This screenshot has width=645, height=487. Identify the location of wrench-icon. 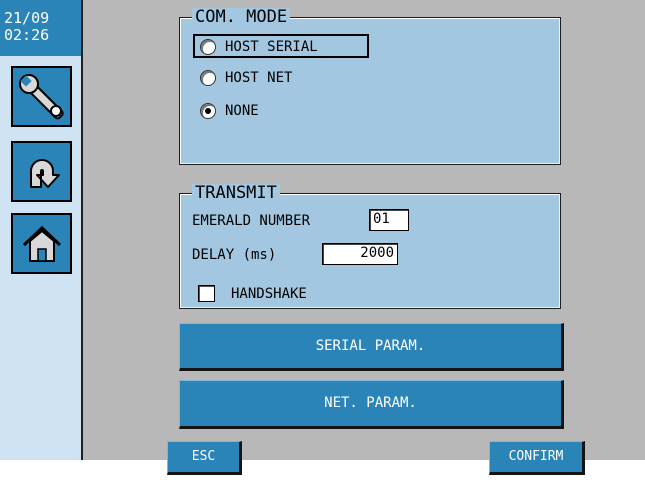
(41, 97).